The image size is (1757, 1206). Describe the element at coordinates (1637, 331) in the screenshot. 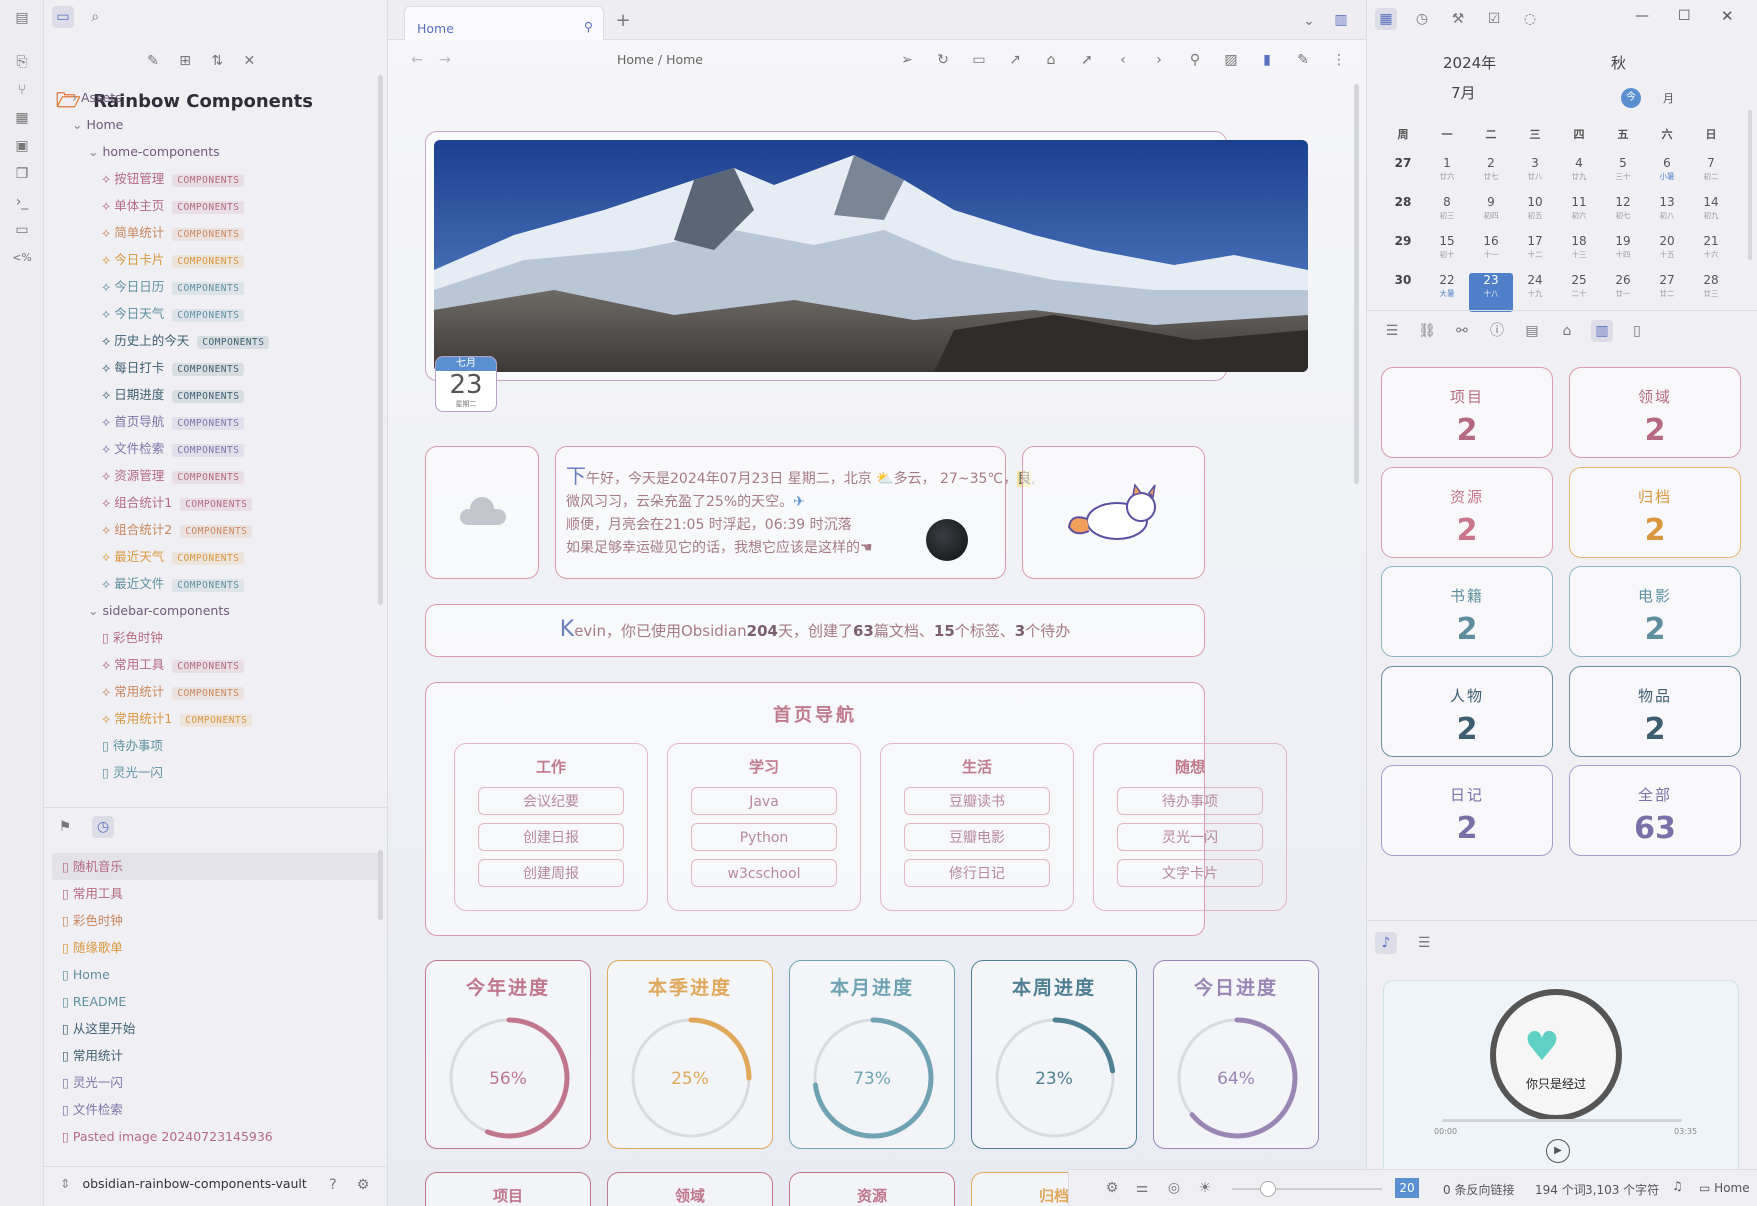

I see `stats-icon: ▯` at that location.